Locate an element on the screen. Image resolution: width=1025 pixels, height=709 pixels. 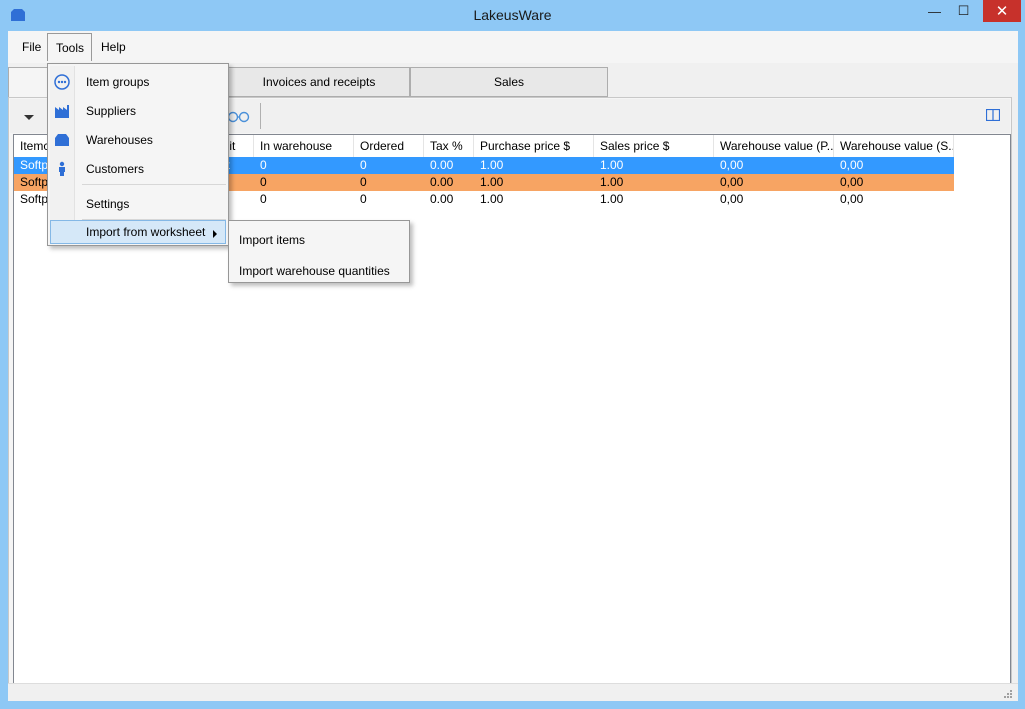
title-bar: LakeusWare — ☐ ✕ is located at coordinates (512, 15).